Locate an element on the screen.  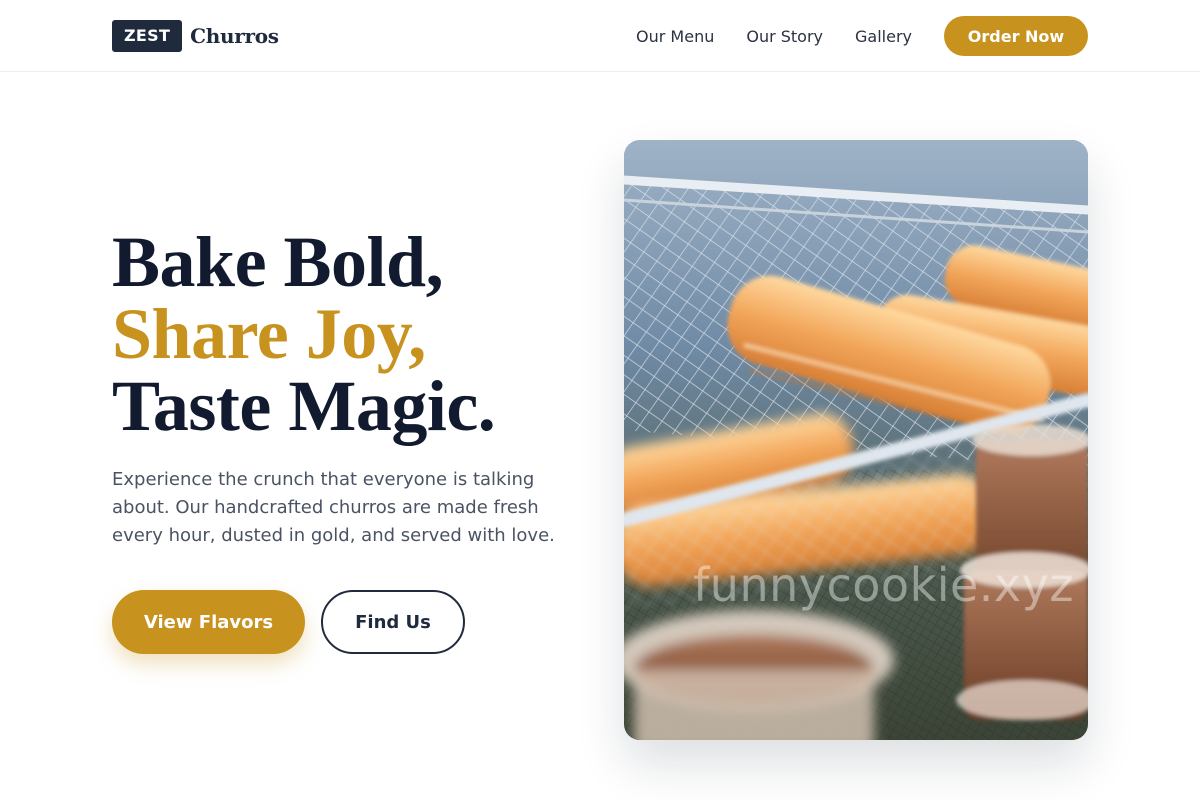
order-now-button: Order Now is located at coordinates (1016, 36).